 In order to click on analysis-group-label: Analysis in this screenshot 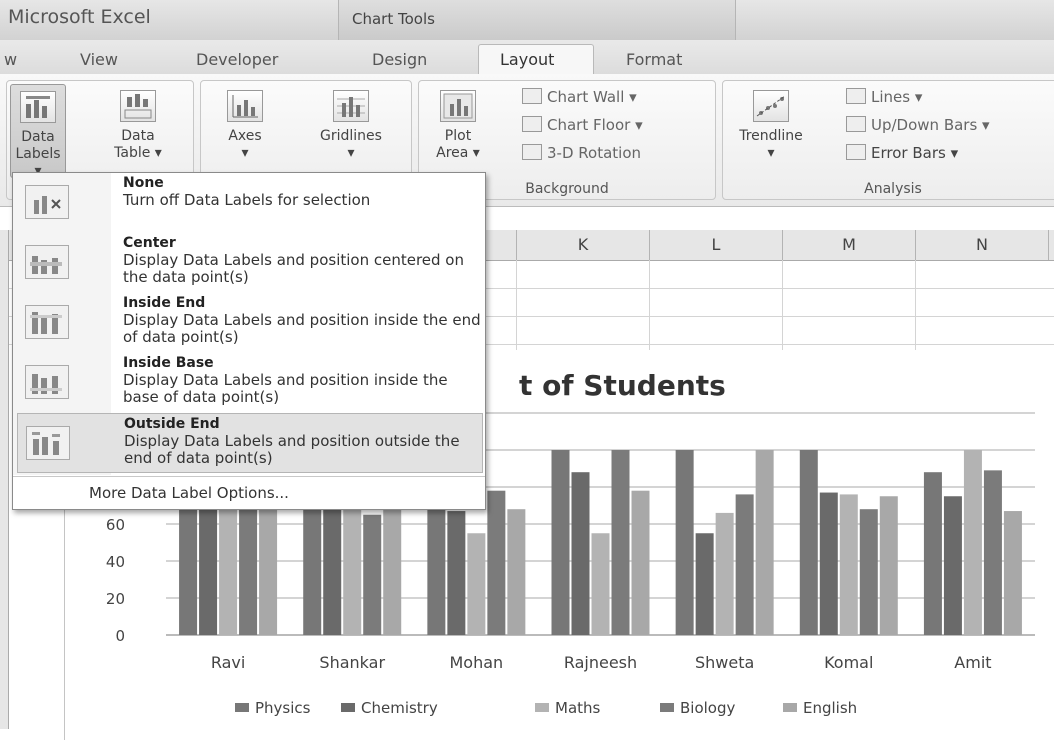, I will do `click(893, 189)`.